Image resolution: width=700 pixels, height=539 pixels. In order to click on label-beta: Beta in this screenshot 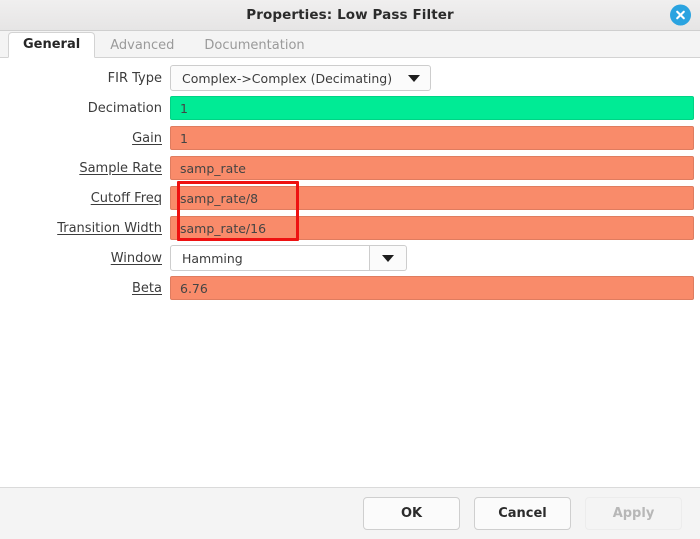, I will do `click(85, 288)`.